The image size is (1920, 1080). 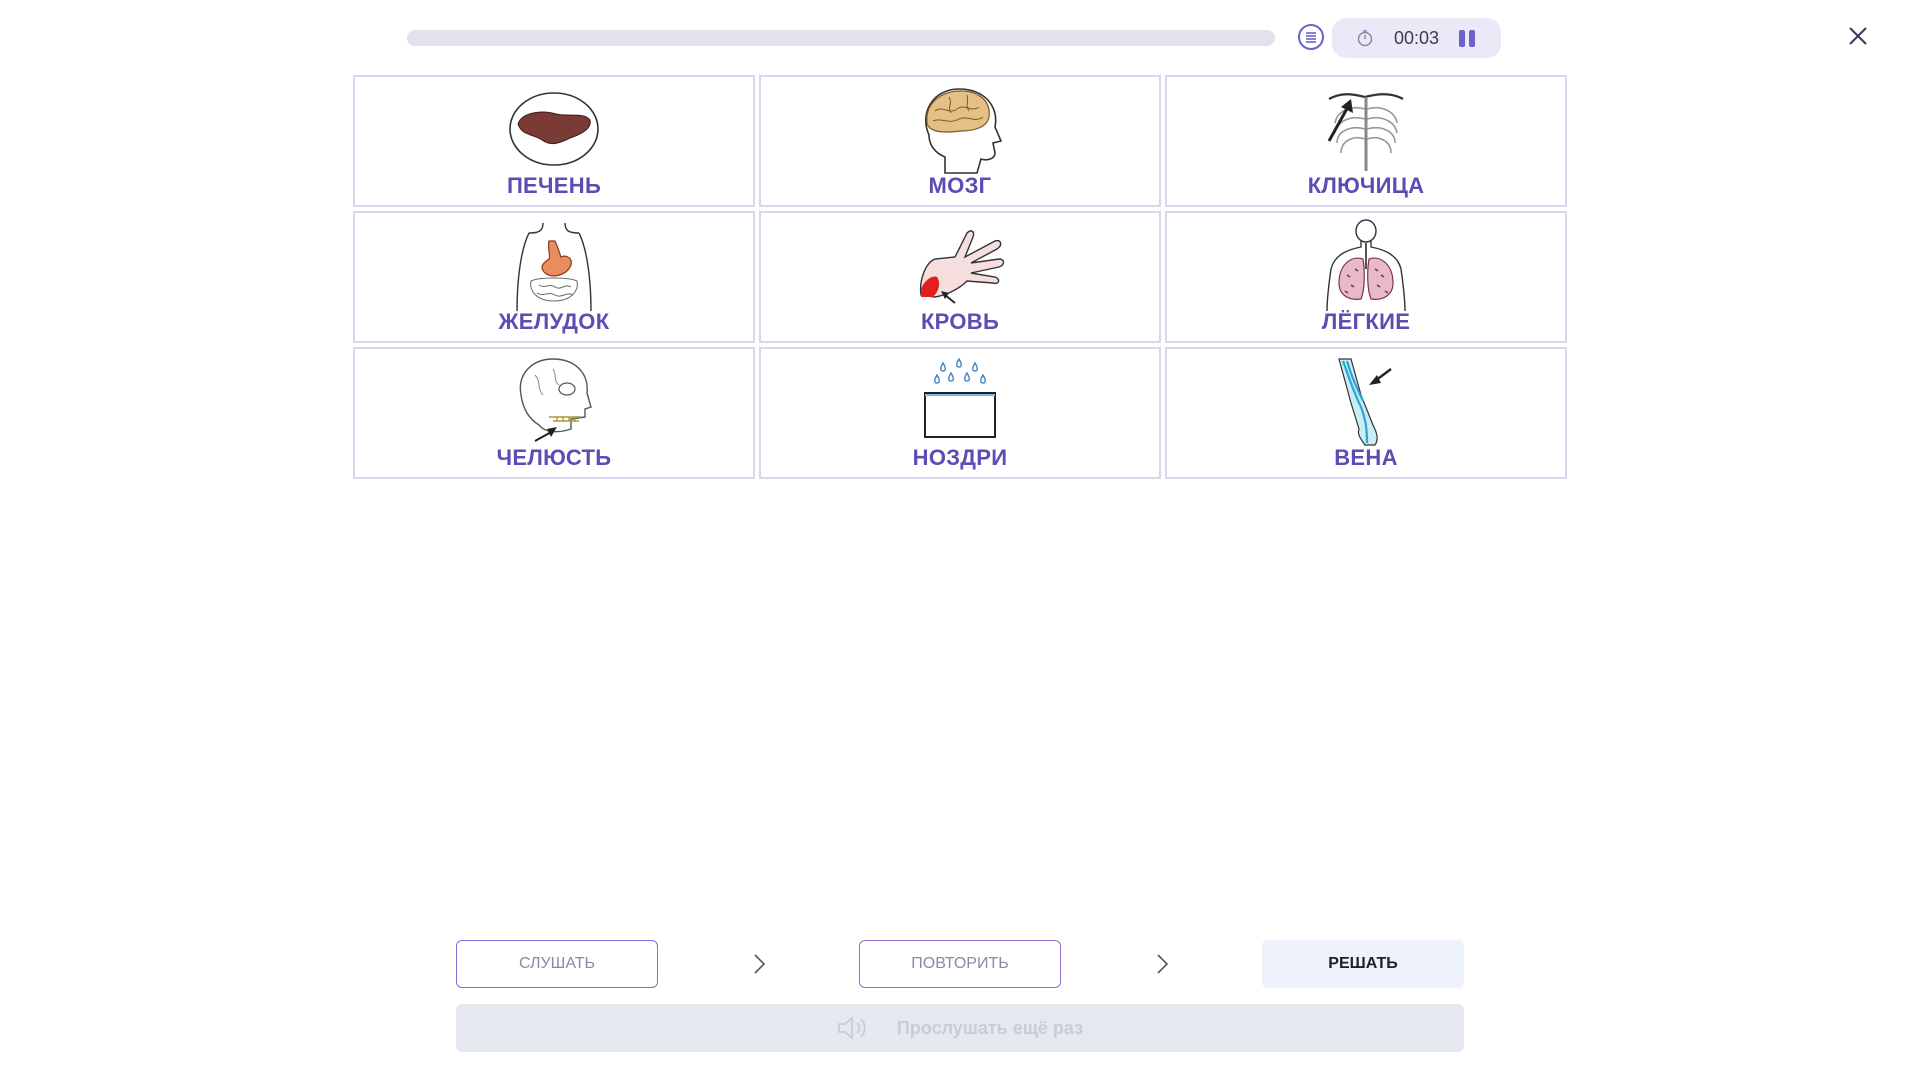 I want to click on close-icon, so click(x=1858, y=36).